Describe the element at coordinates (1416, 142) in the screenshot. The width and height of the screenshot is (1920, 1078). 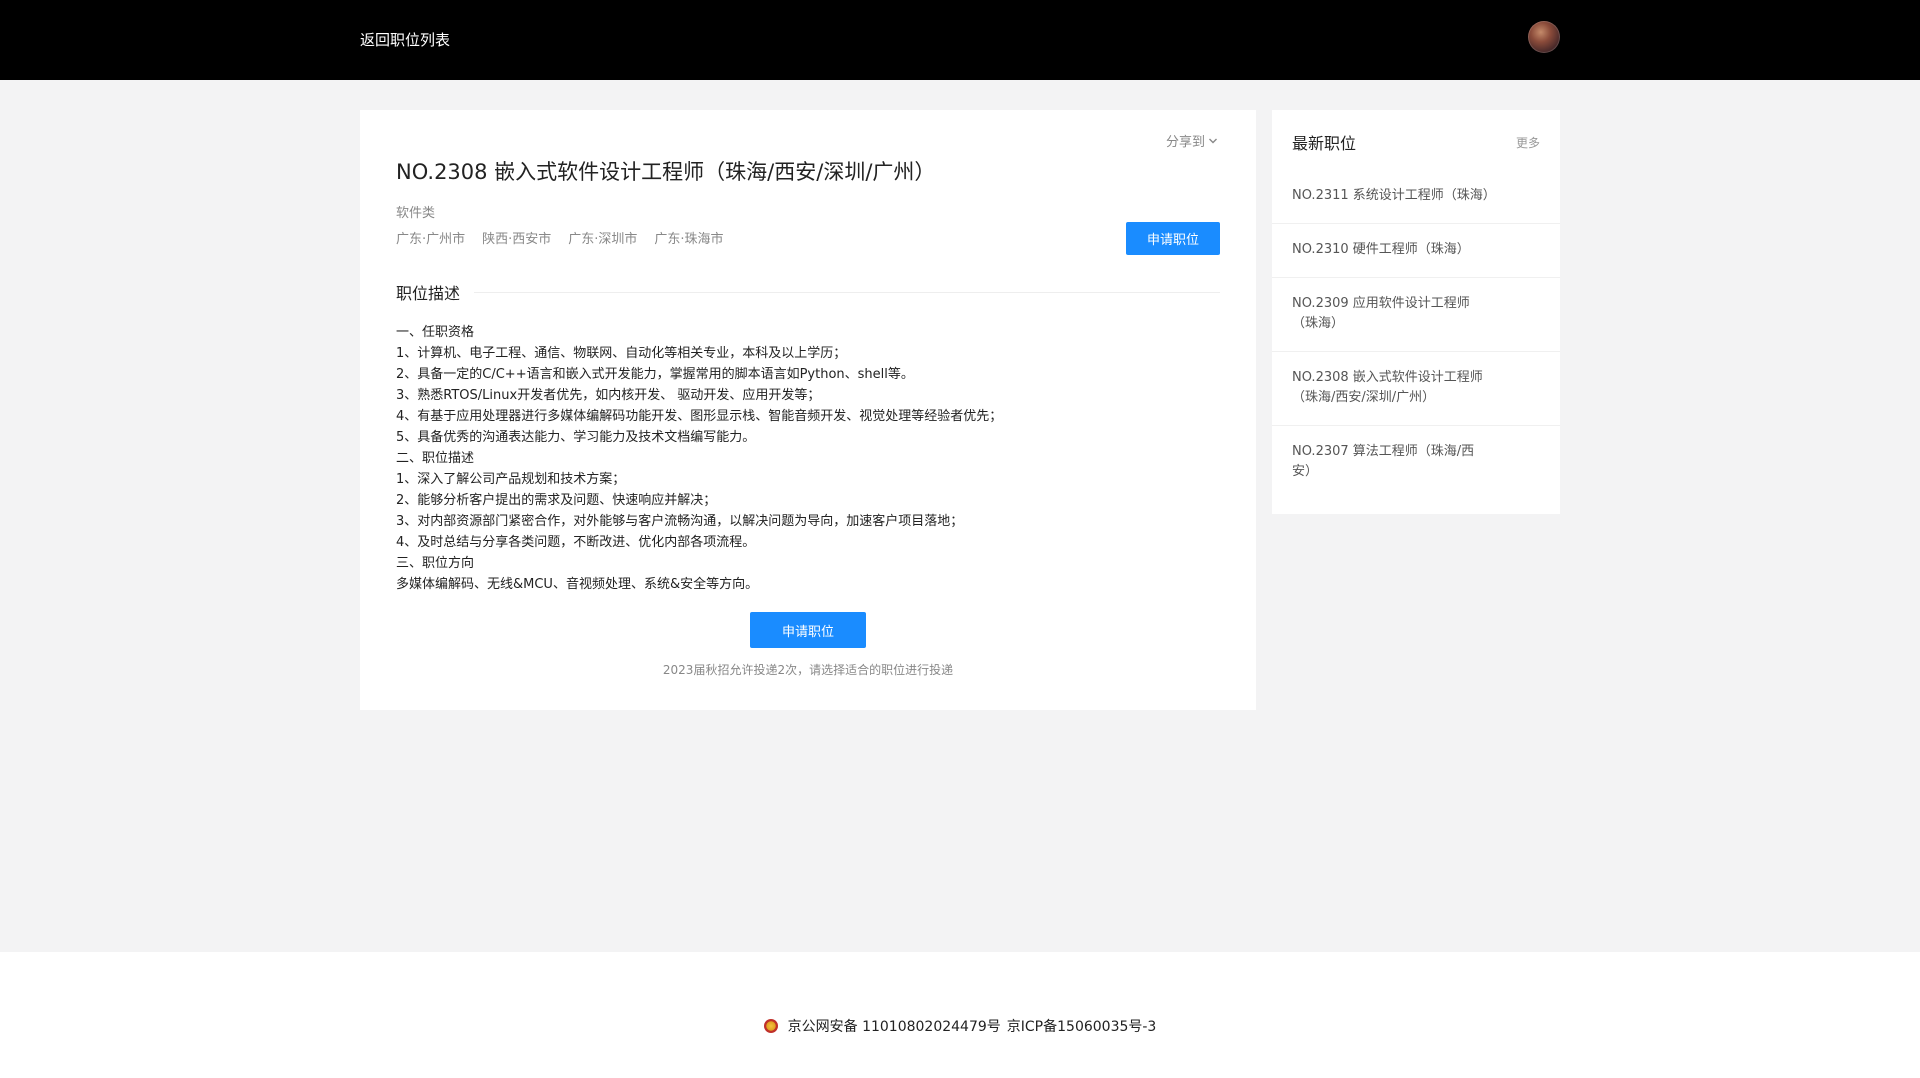
I see `latest-jobs-header: 最新职位 更多` at that location.